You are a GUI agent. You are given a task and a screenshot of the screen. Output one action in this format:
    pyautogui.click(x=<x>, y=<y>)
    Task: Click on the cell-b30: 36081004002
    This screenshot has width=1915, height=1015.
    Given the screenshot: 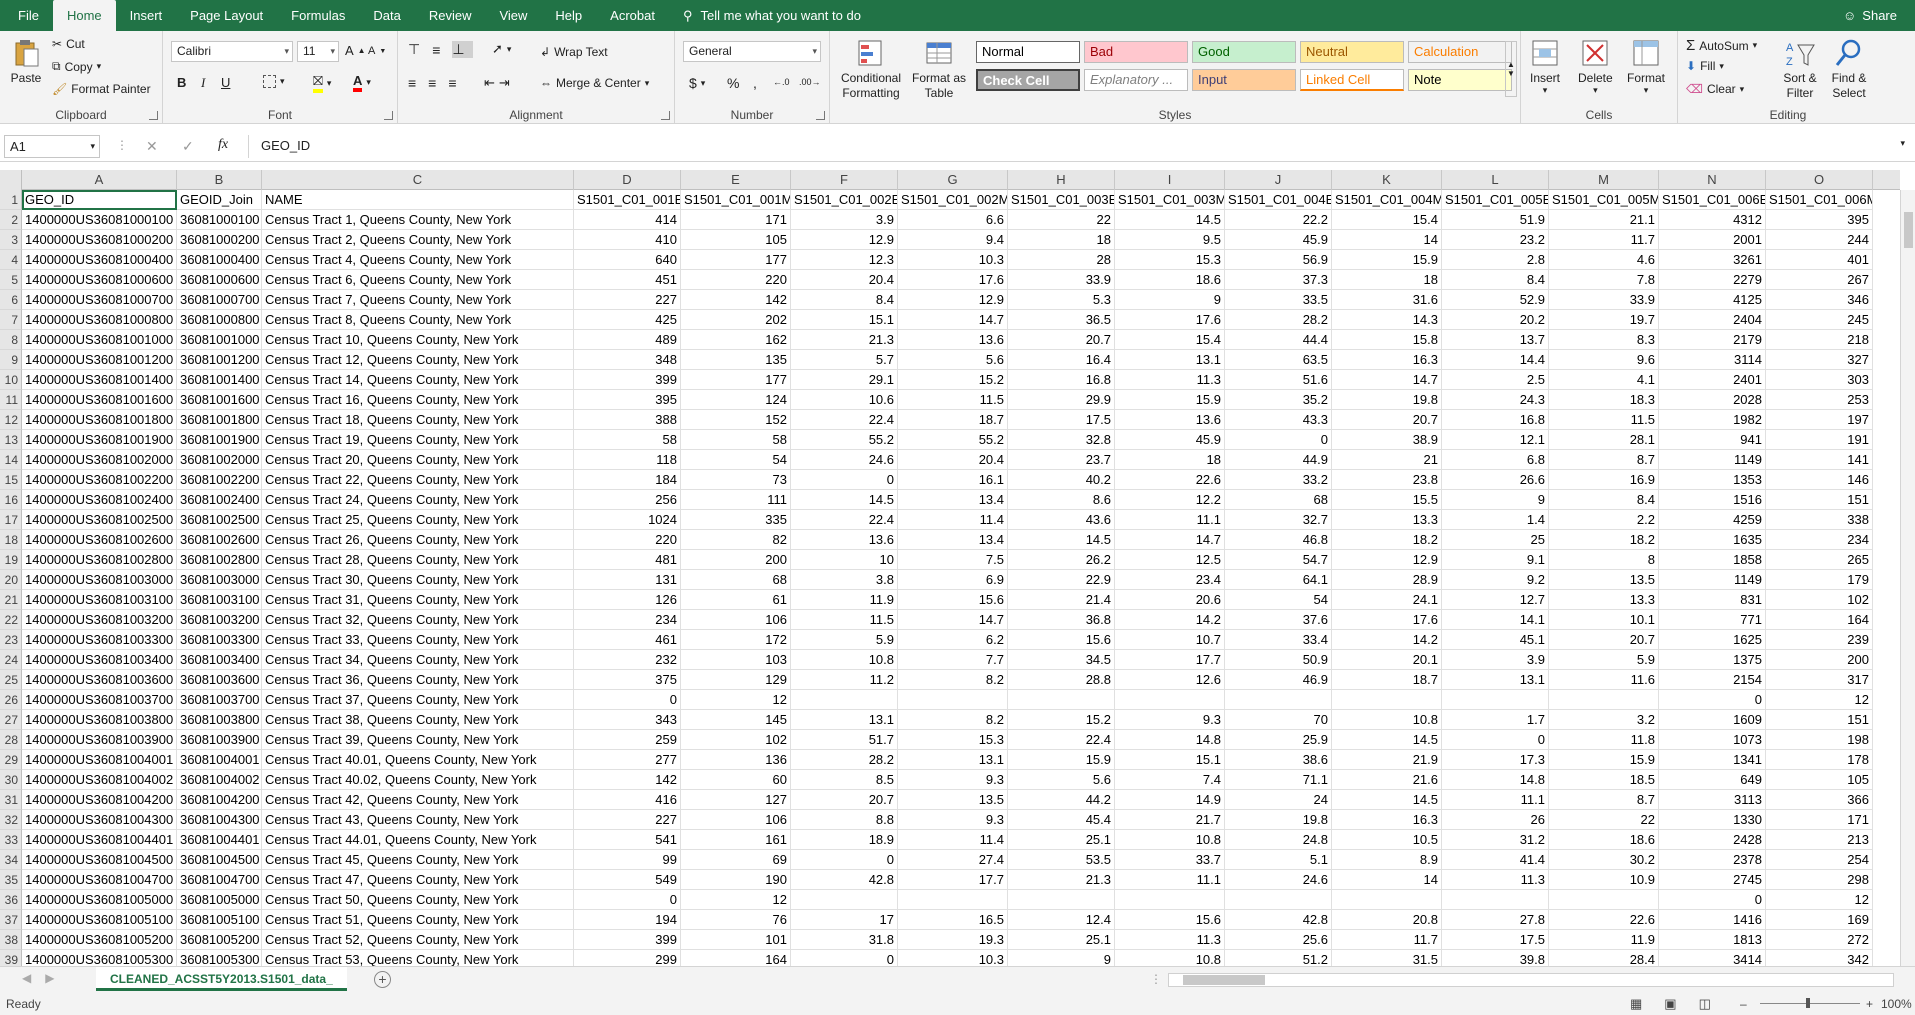 What is the action you would take?
    pyautogui.click(x=219, y=780)
    